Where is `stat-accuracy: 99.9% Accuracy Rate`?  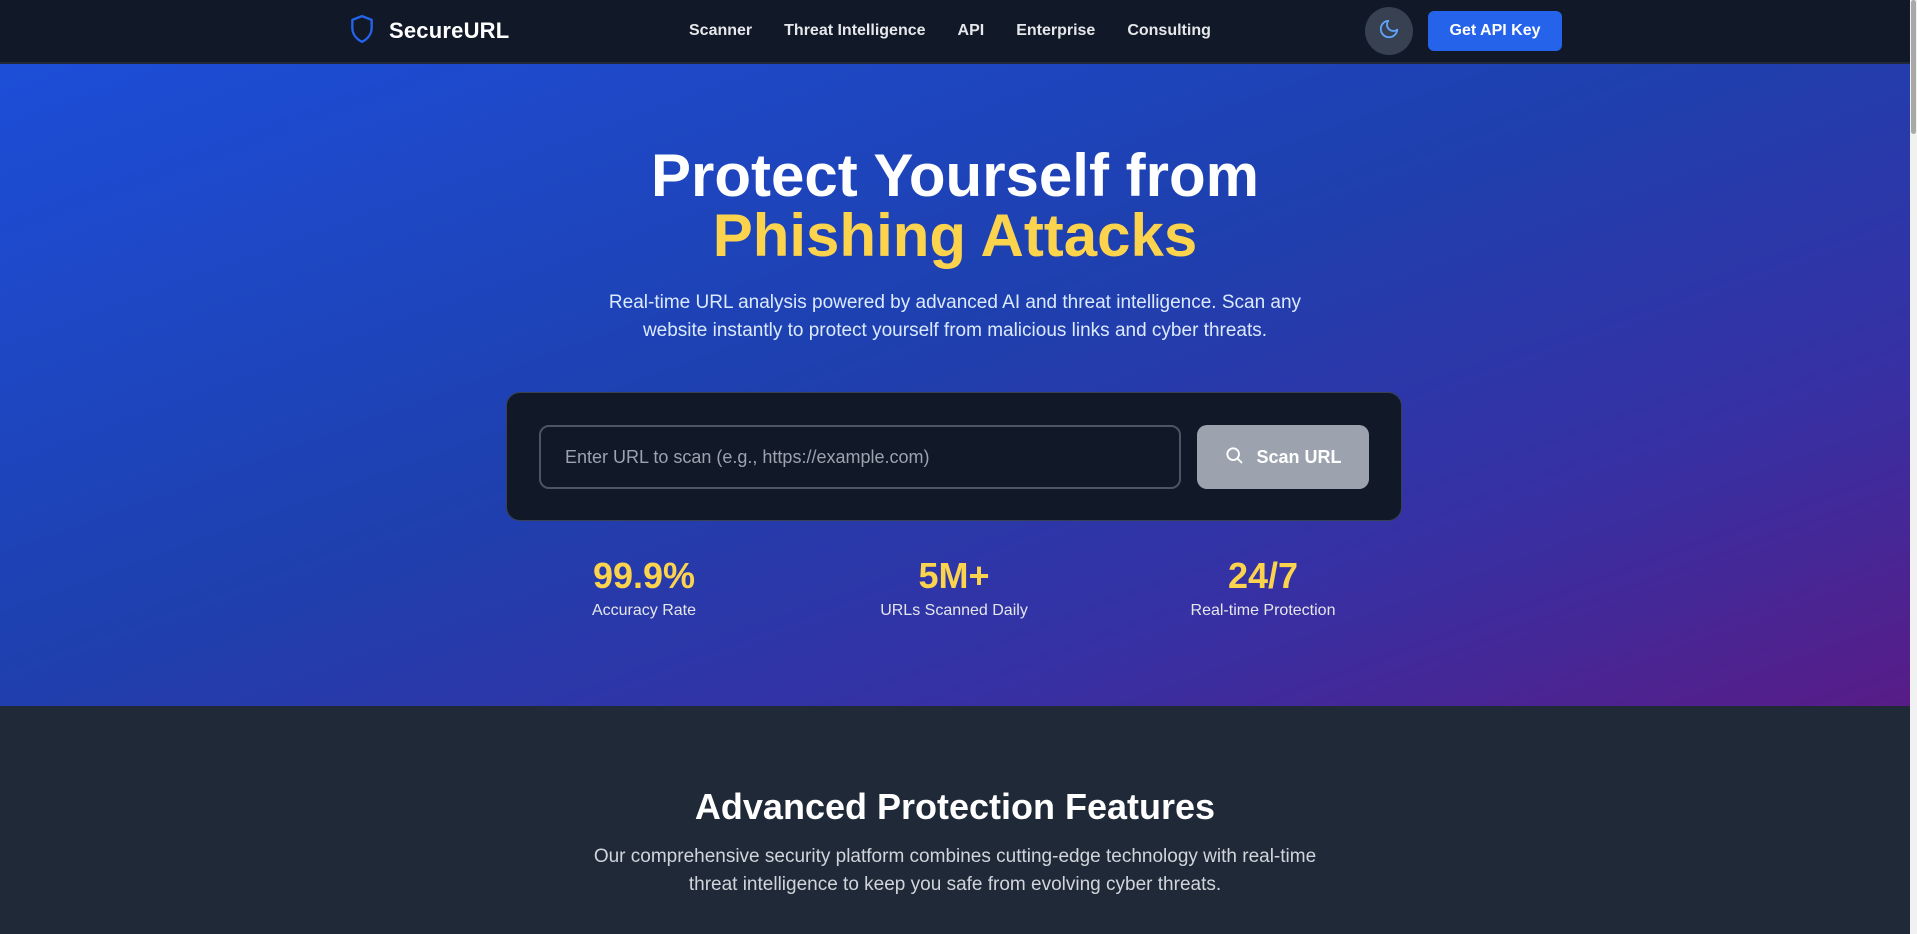 stat-accuracy: 99.9% Accuracy Rate is located at coordinates (644, 587).